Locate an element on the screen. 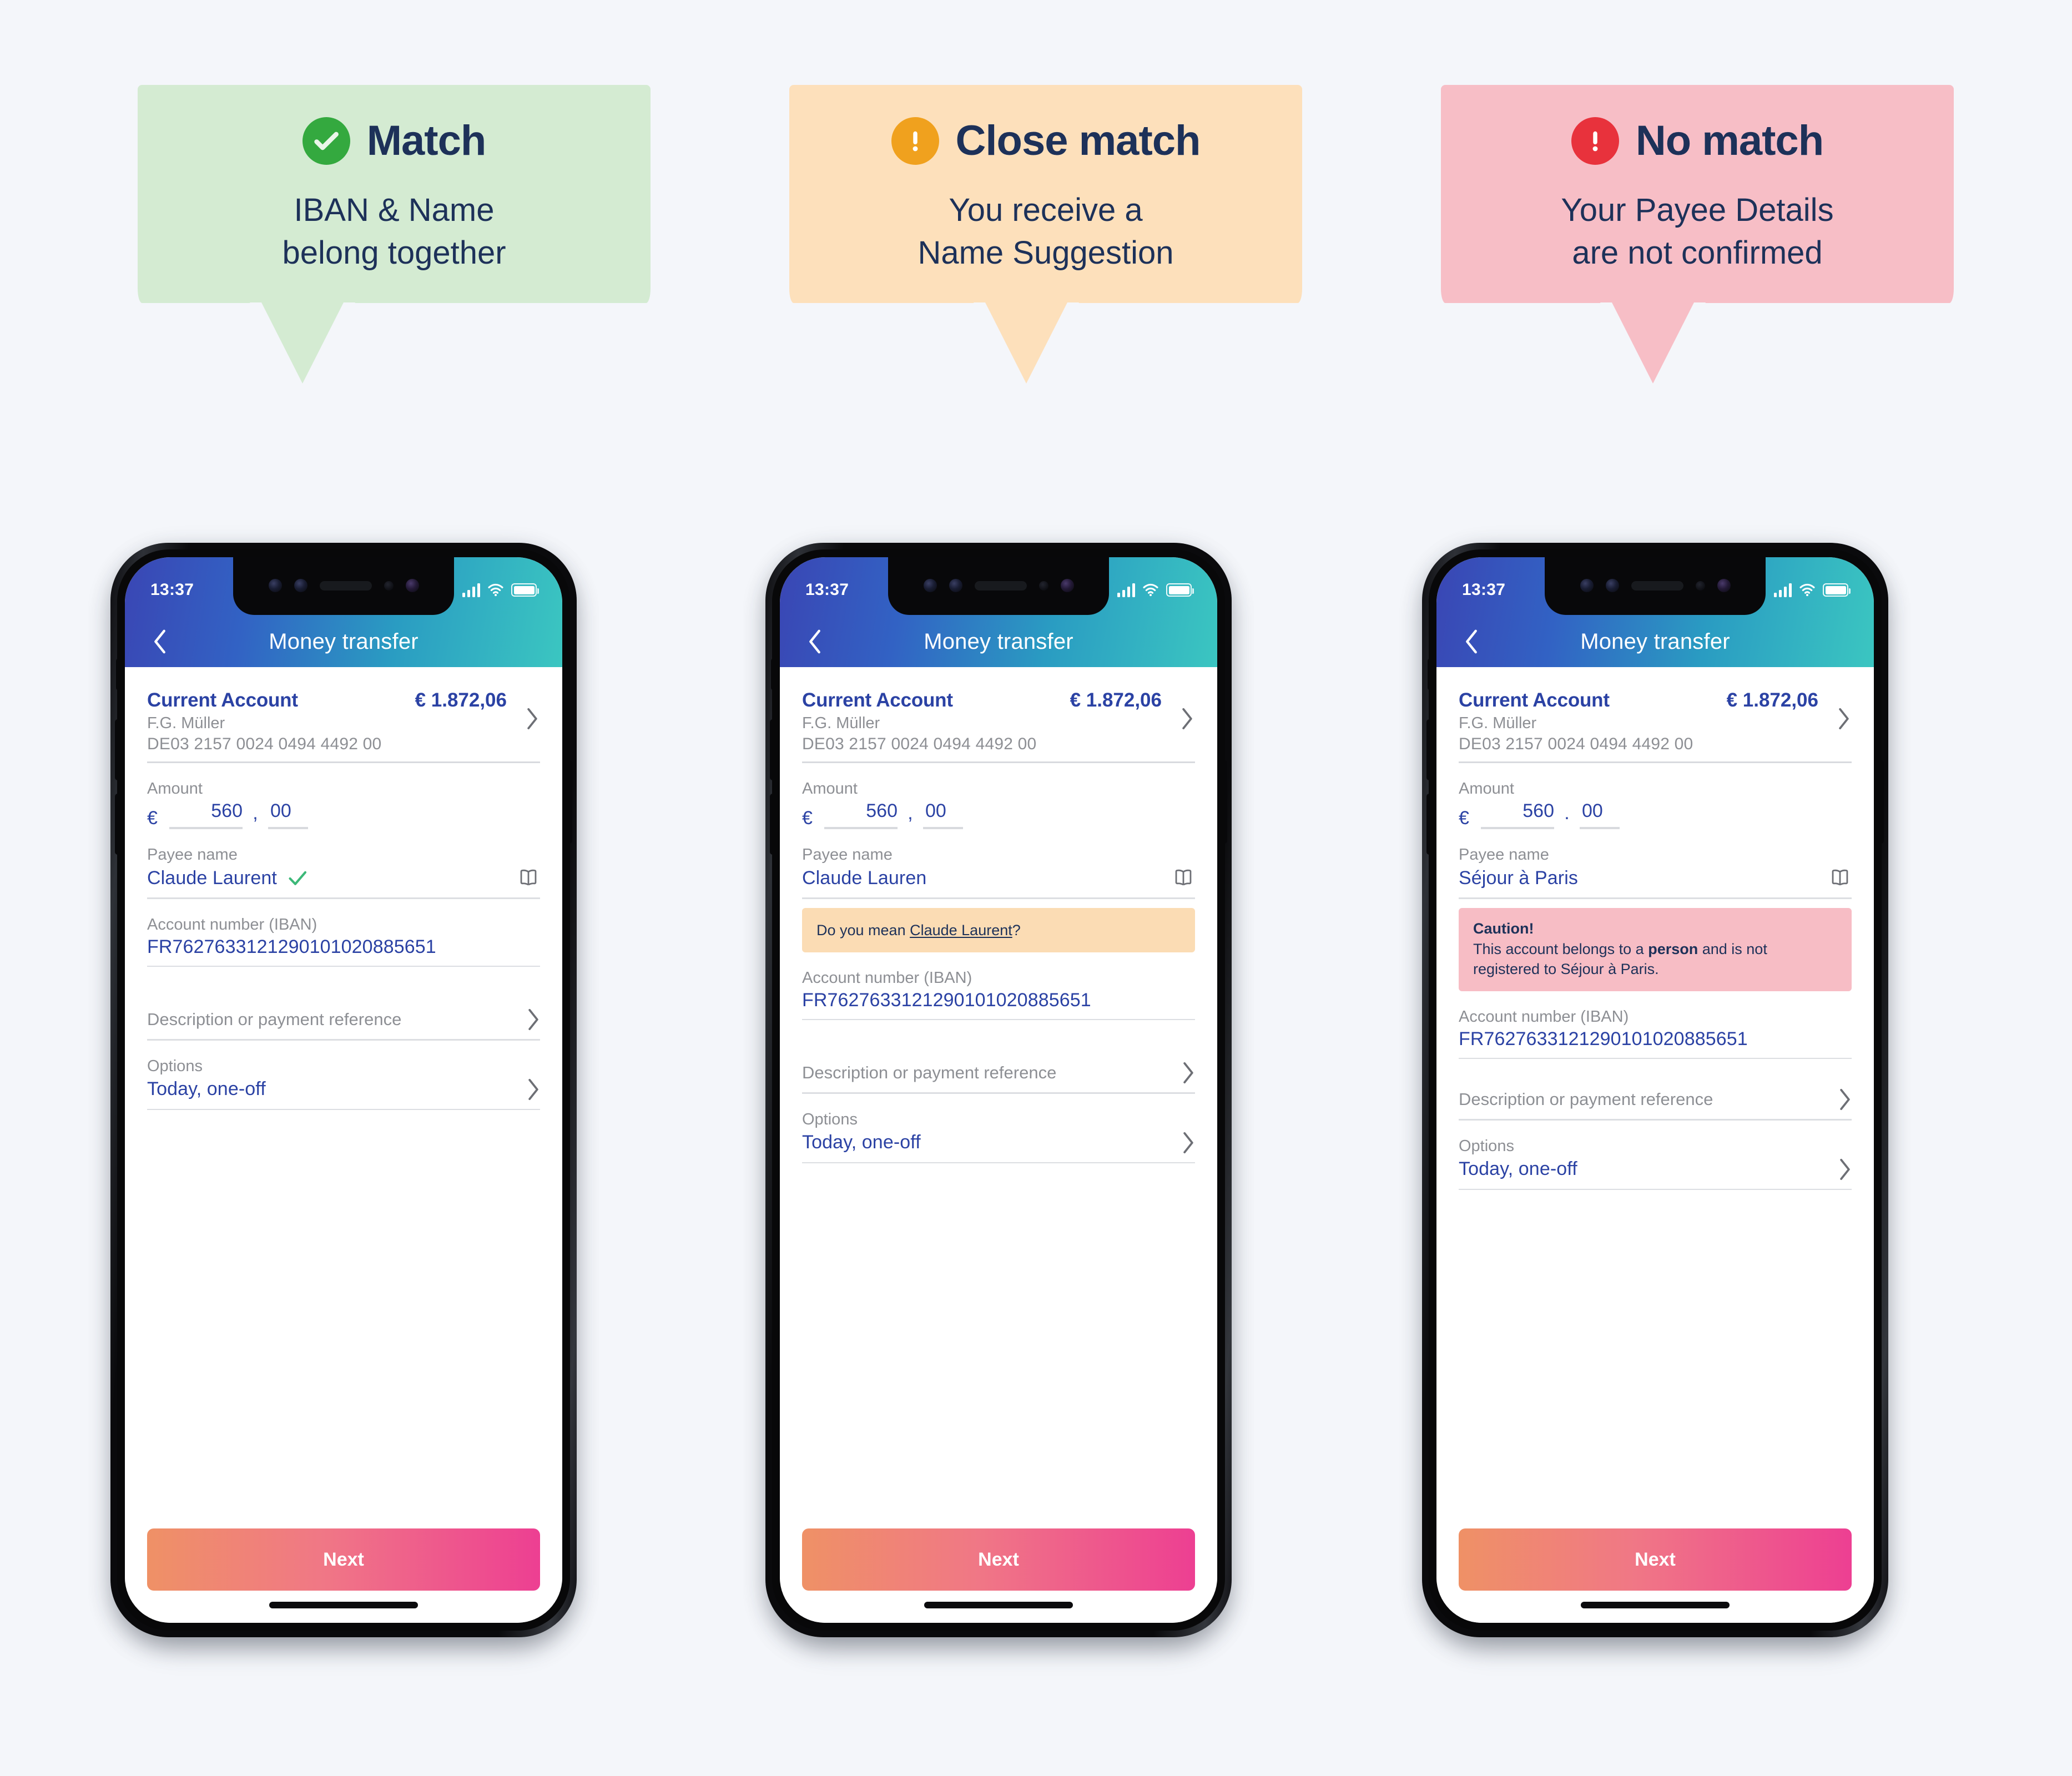 The width and height of the screenshot is (2072, 1776). amount-field: Amount € 560 . 00 is located at coordinates (1655, 804).